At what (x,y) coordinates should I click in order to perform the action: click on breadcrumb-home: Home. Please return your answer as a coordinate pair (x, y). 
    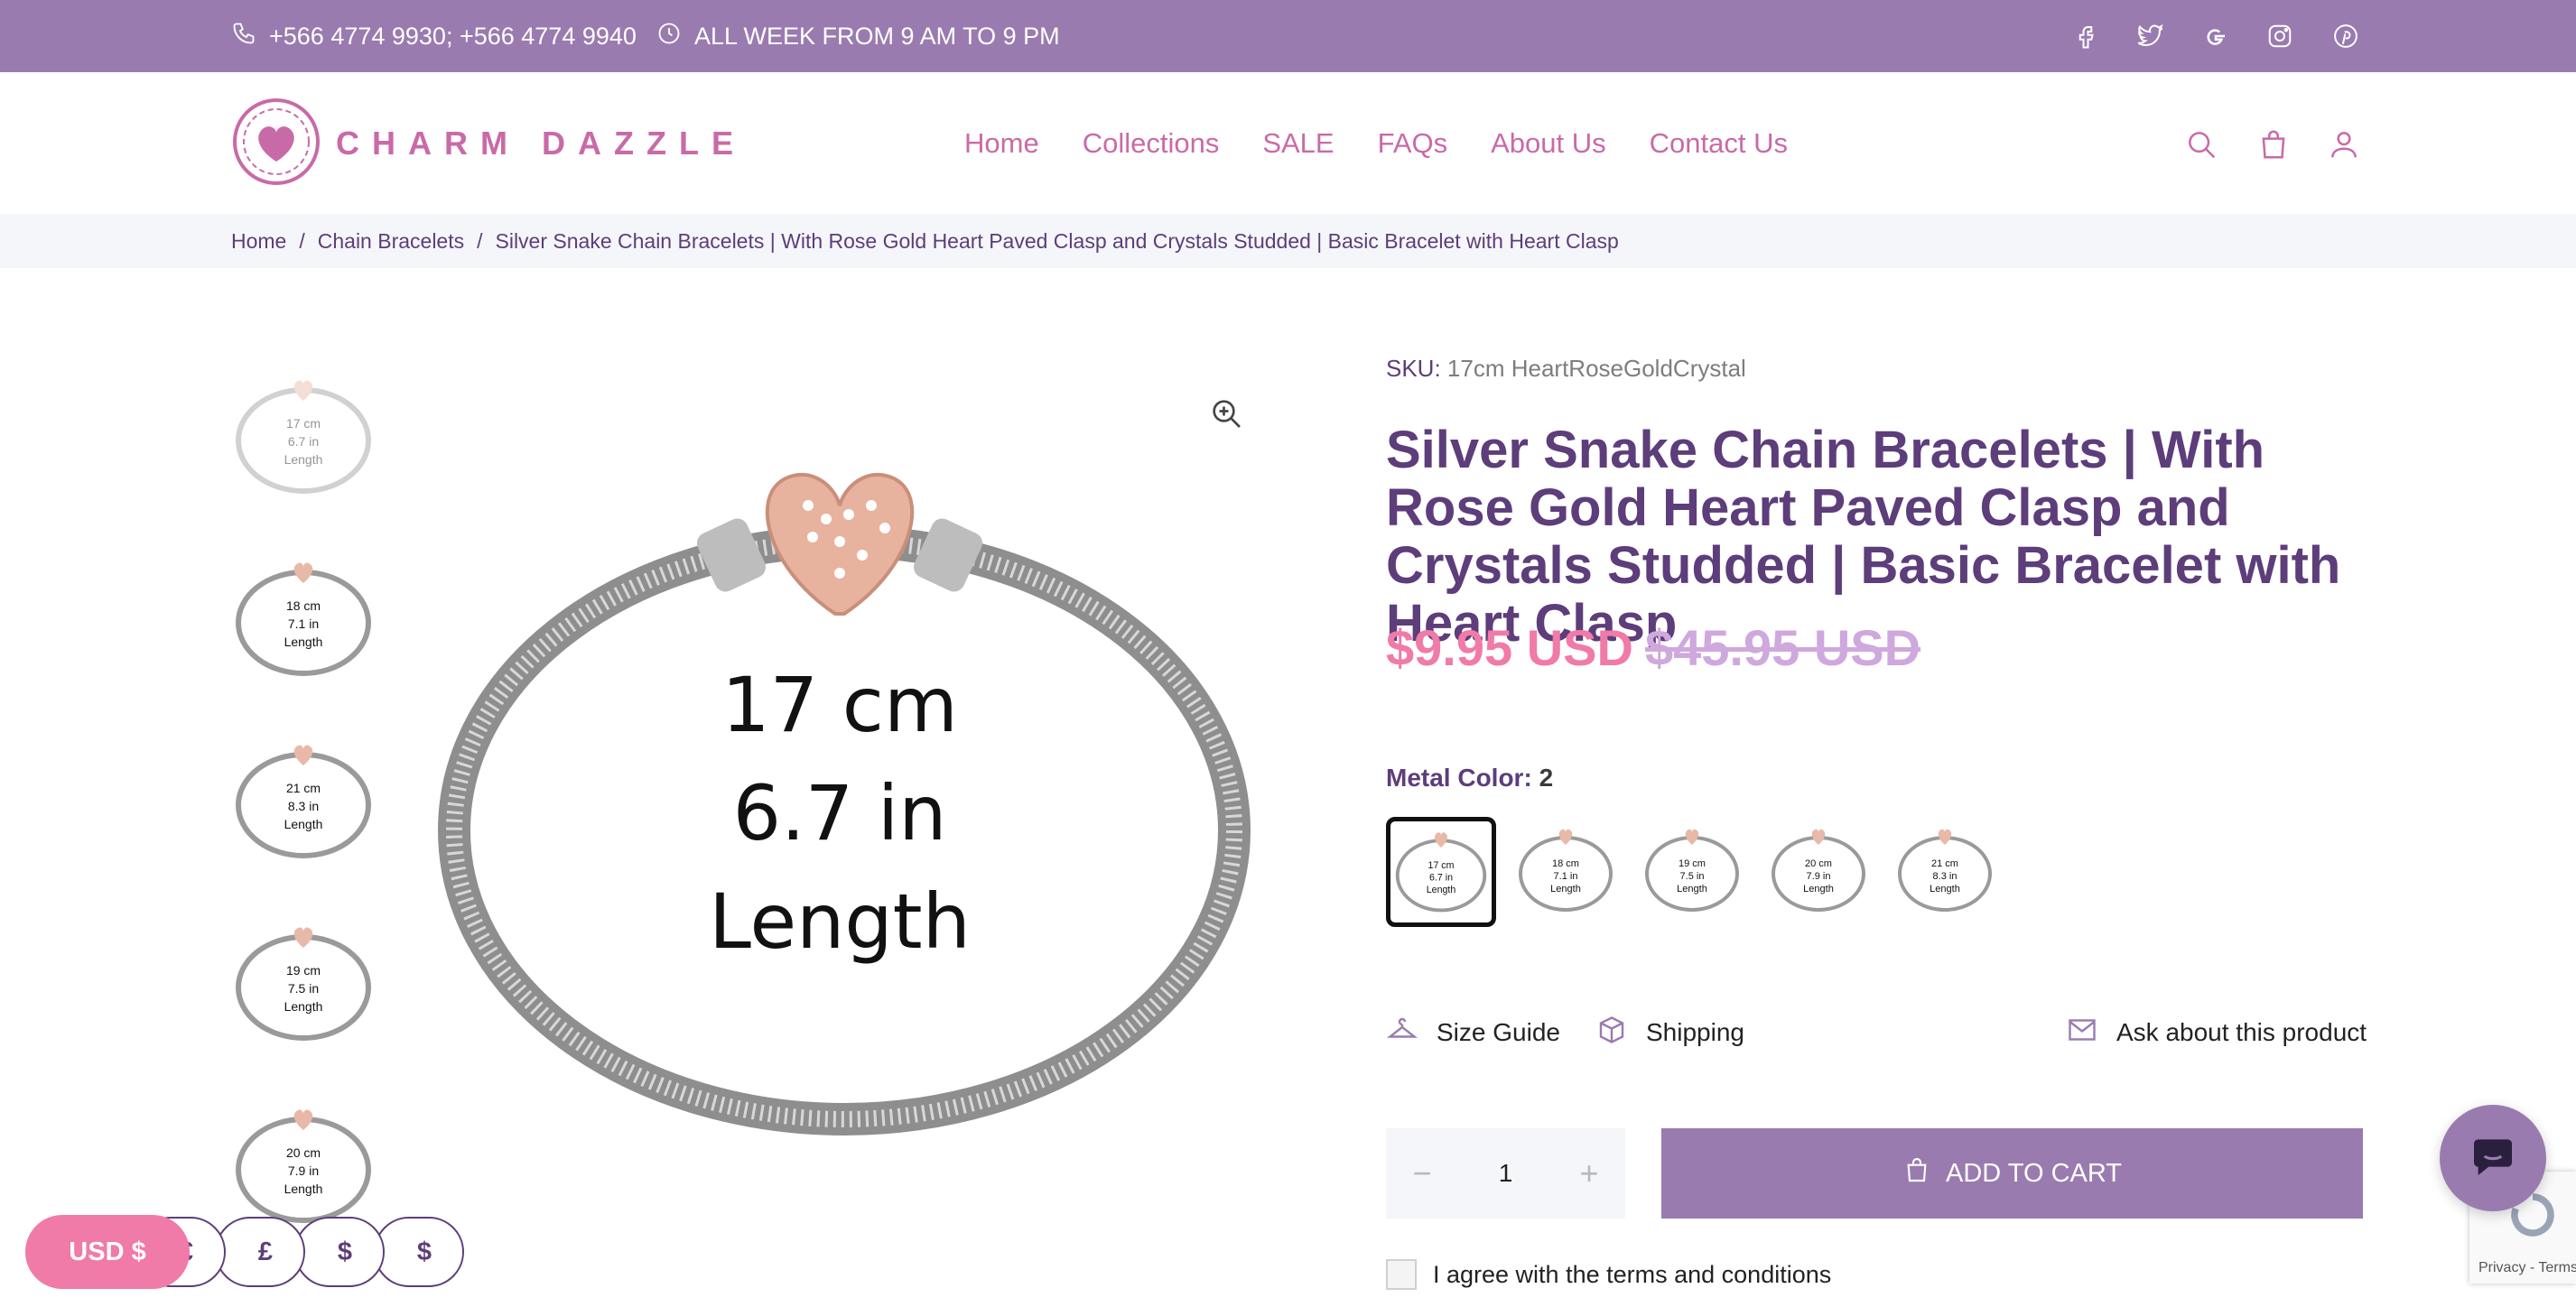
    Looking at the image, I should click on (258, 241).